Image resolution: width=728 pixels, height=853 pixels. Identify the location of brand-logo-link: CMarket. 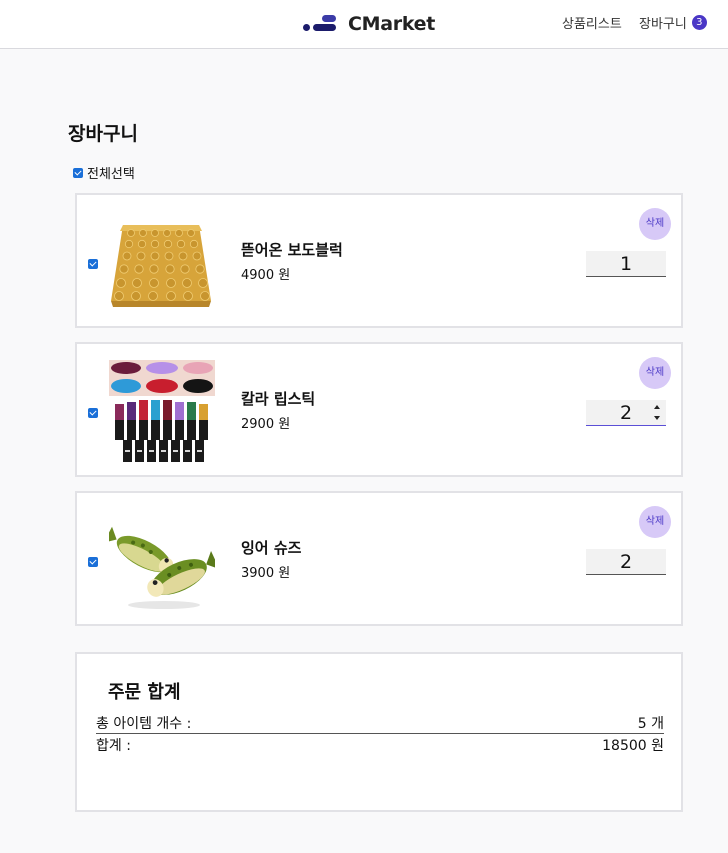
(369, 24).